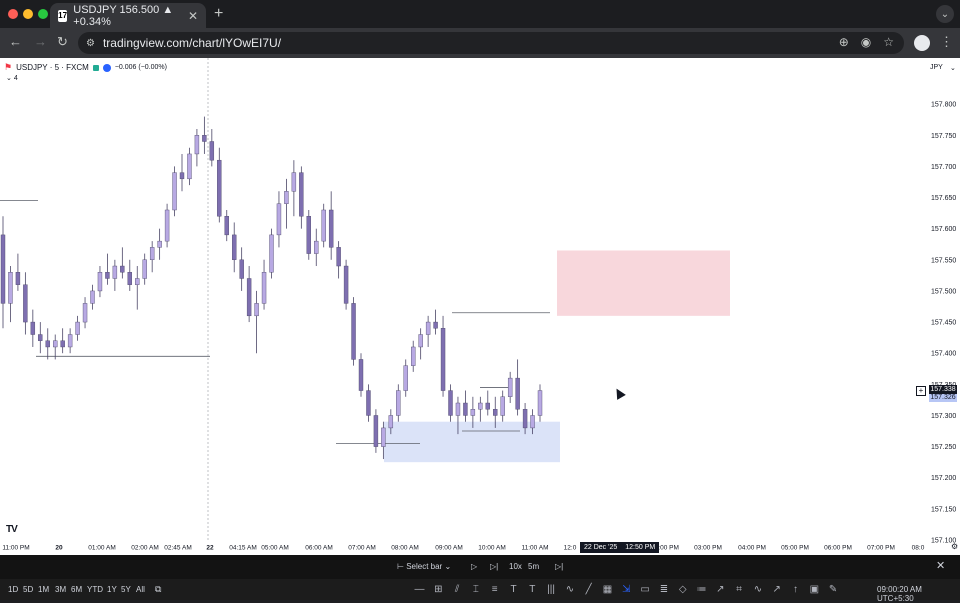 This screenshot has width=960, height=603. I want to click on select-bar-button: ⊢ Select bar ⌄, so click(424, 566).